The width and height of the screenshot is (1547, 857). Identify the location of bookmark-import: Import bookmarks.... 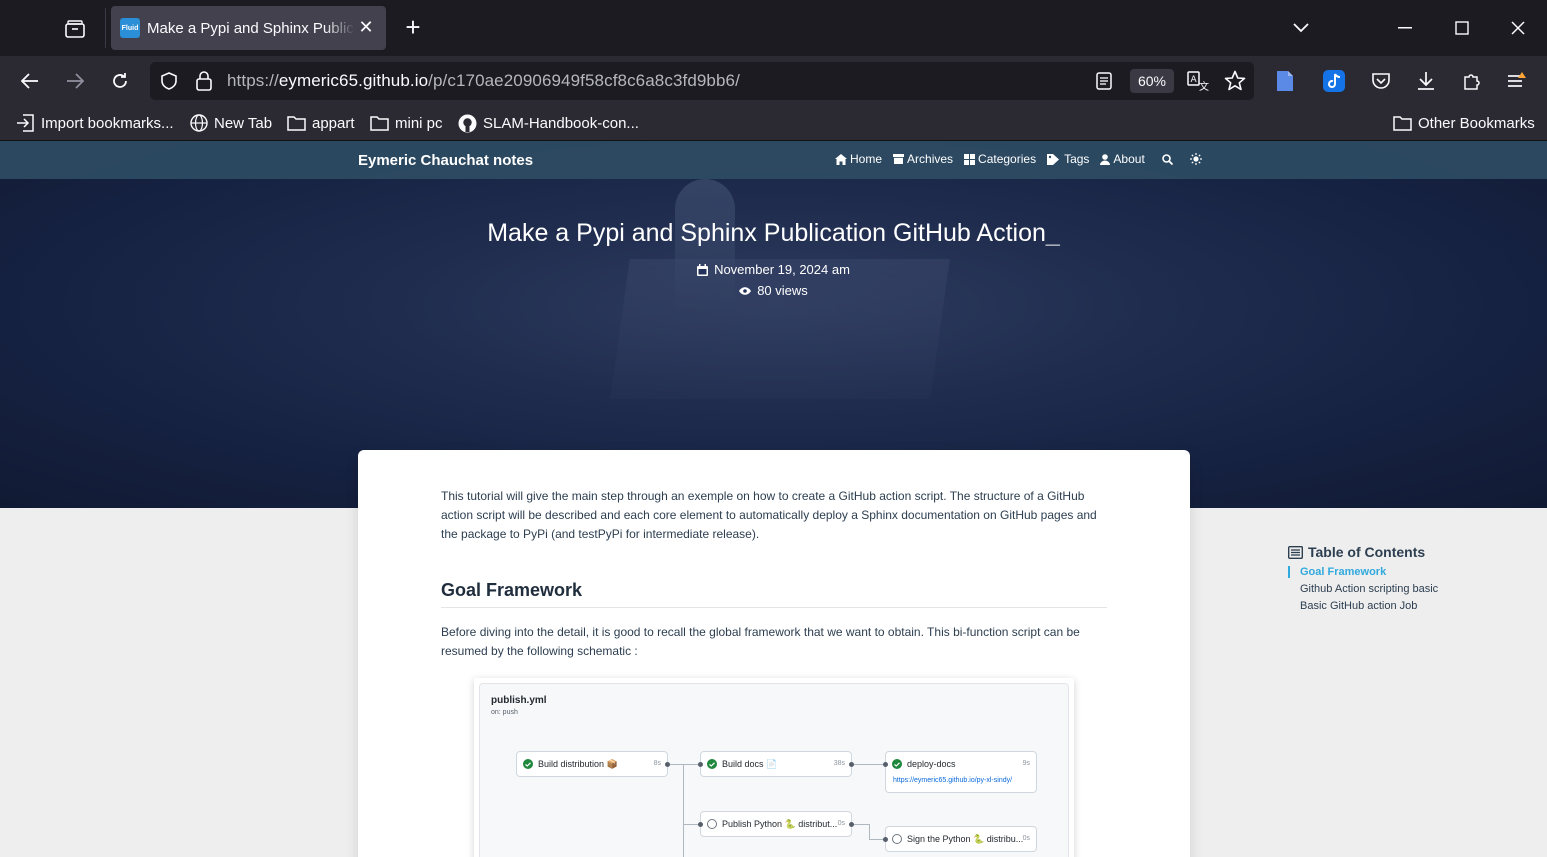
(95, 123).